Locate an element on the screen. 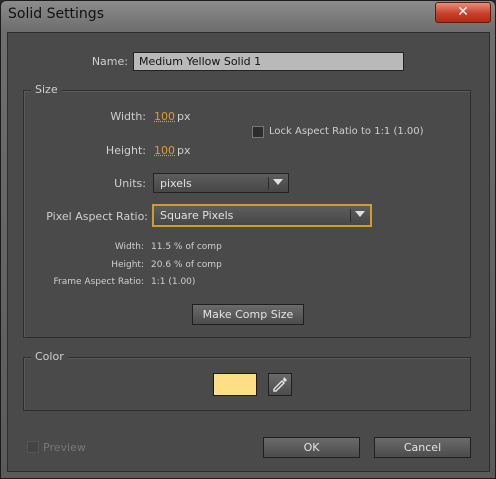 This screenshot has height=479, width=496. pixel-aspect-dropdown: Square Pixels is located at coordinates (262, 215).